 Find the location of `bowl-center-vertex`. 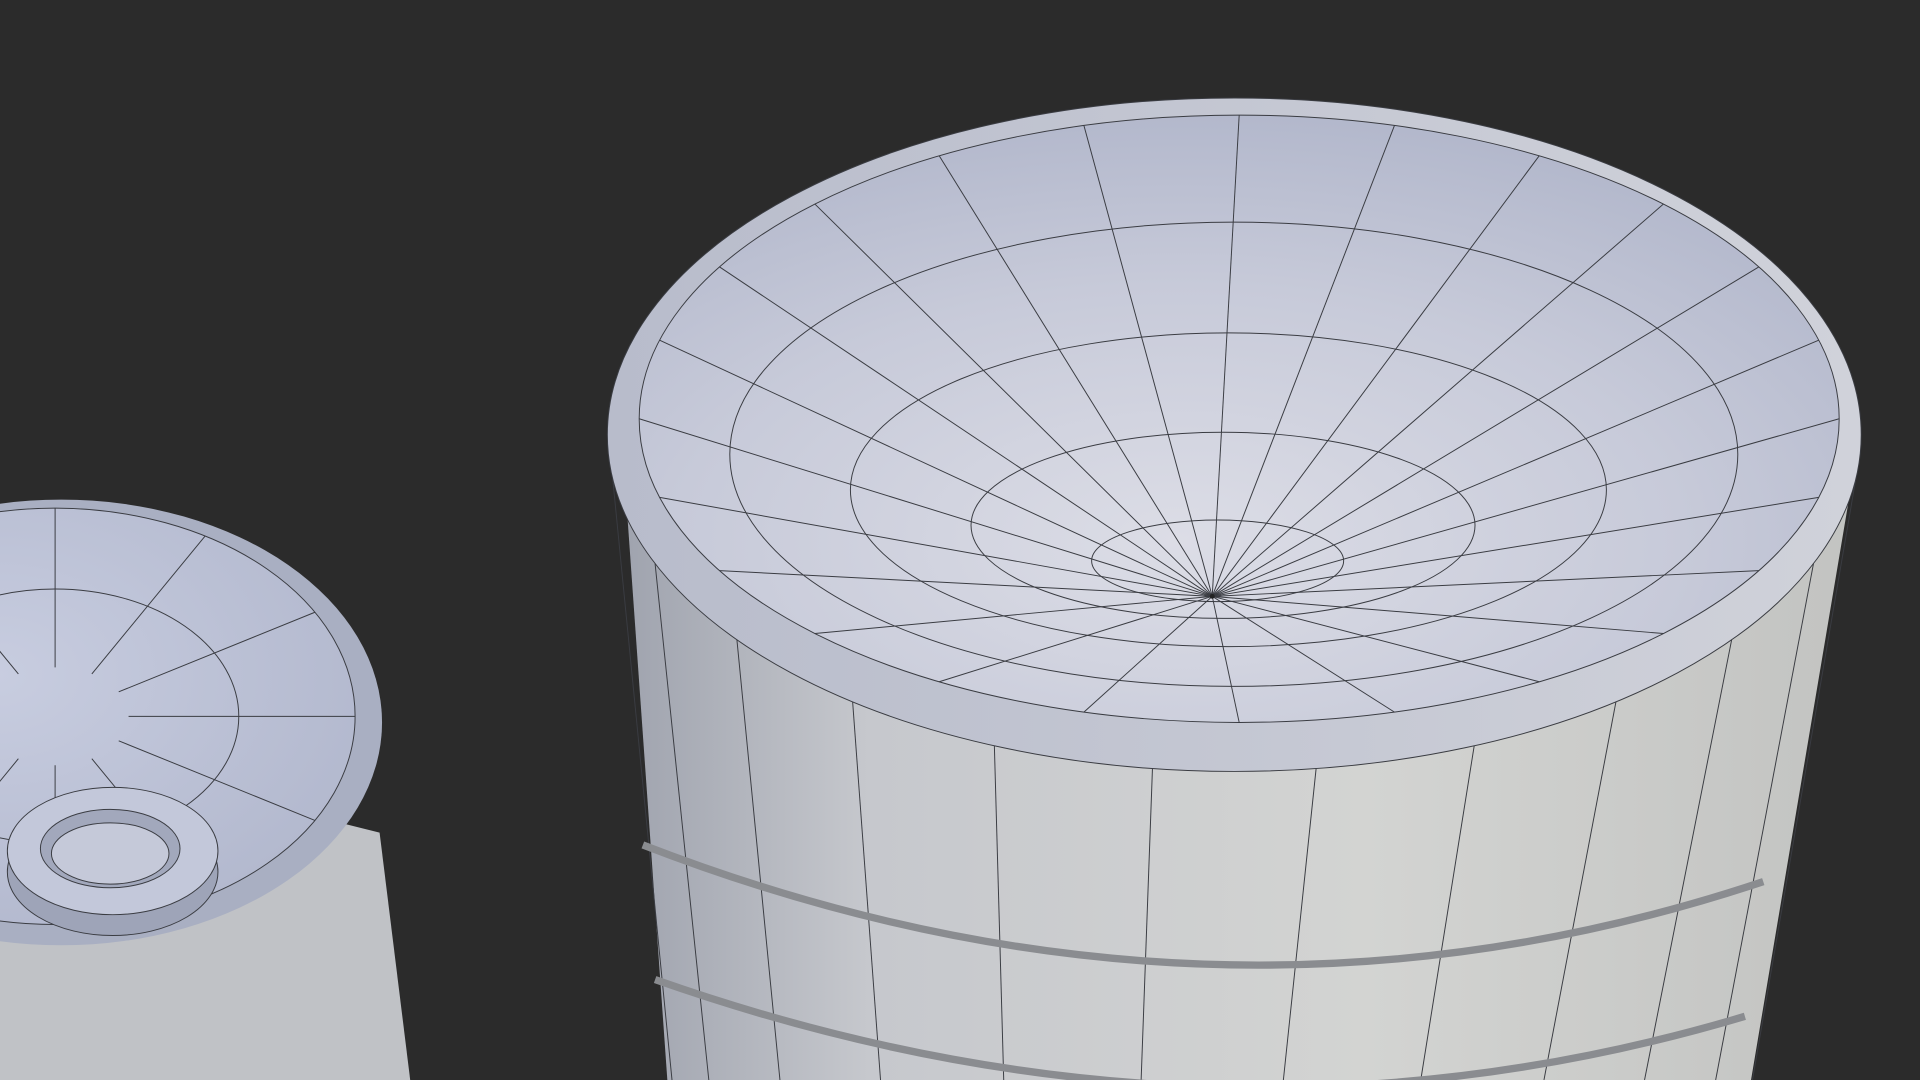

bowl-center-vertex is located at coordinates (1212, 596).